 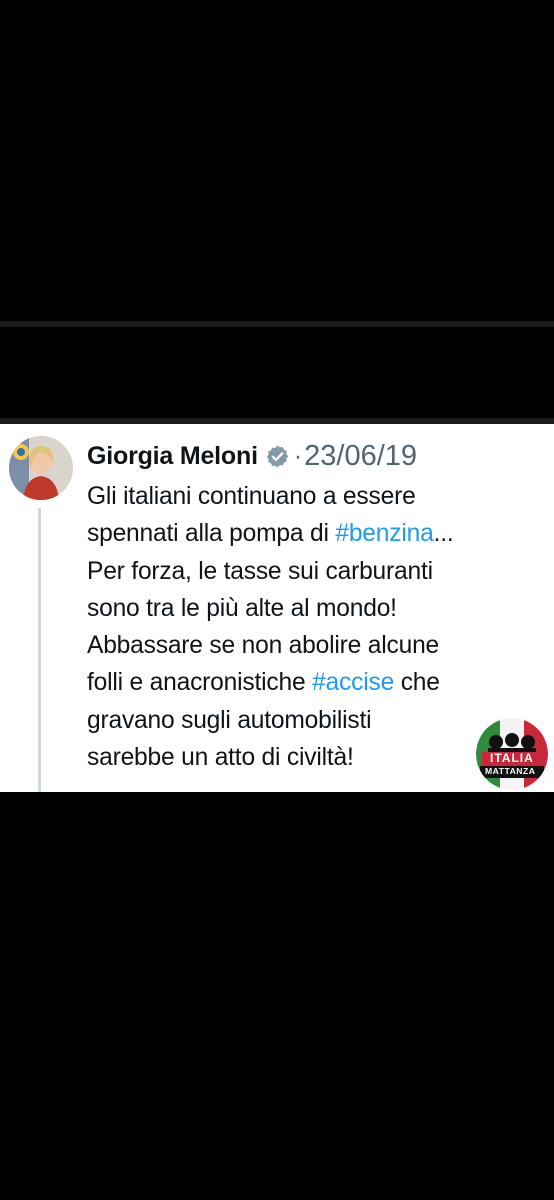 I want to click on tweet-text-segment: Abbassare se non abolire alcune, so click(x=263, y=646).